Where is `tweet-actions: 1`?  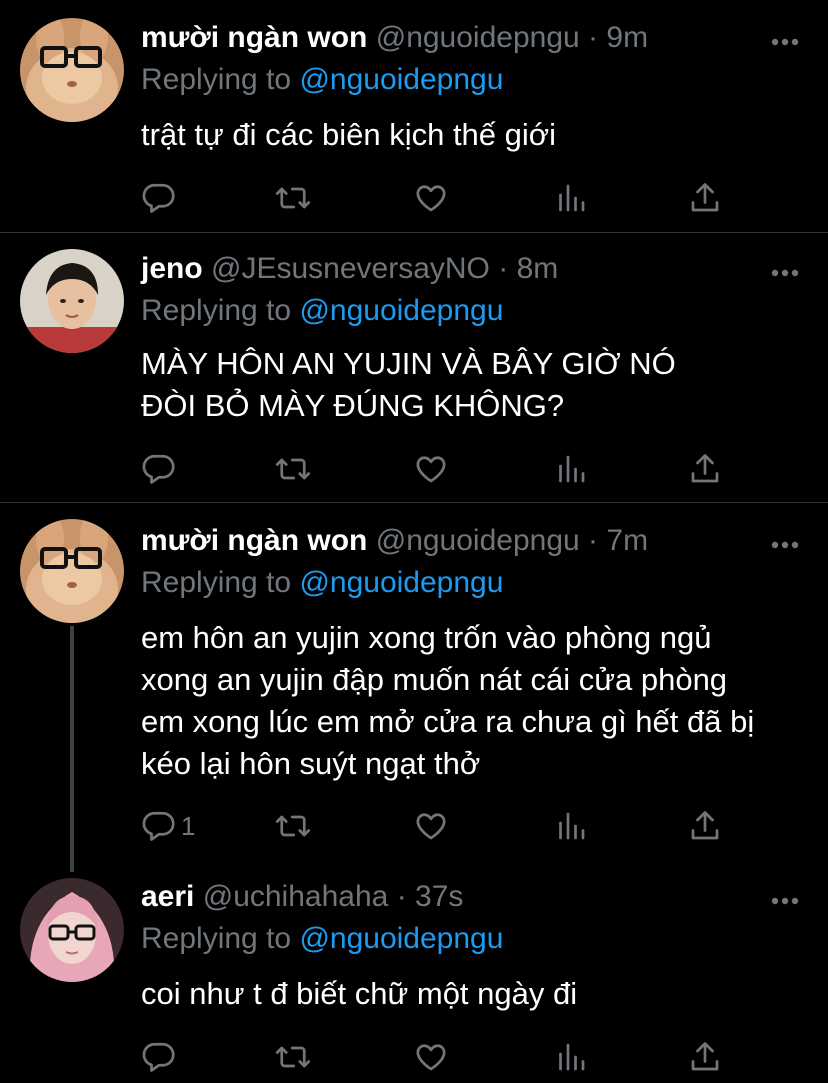 tweet-actions: 1 is located at coordinates (431, 826).